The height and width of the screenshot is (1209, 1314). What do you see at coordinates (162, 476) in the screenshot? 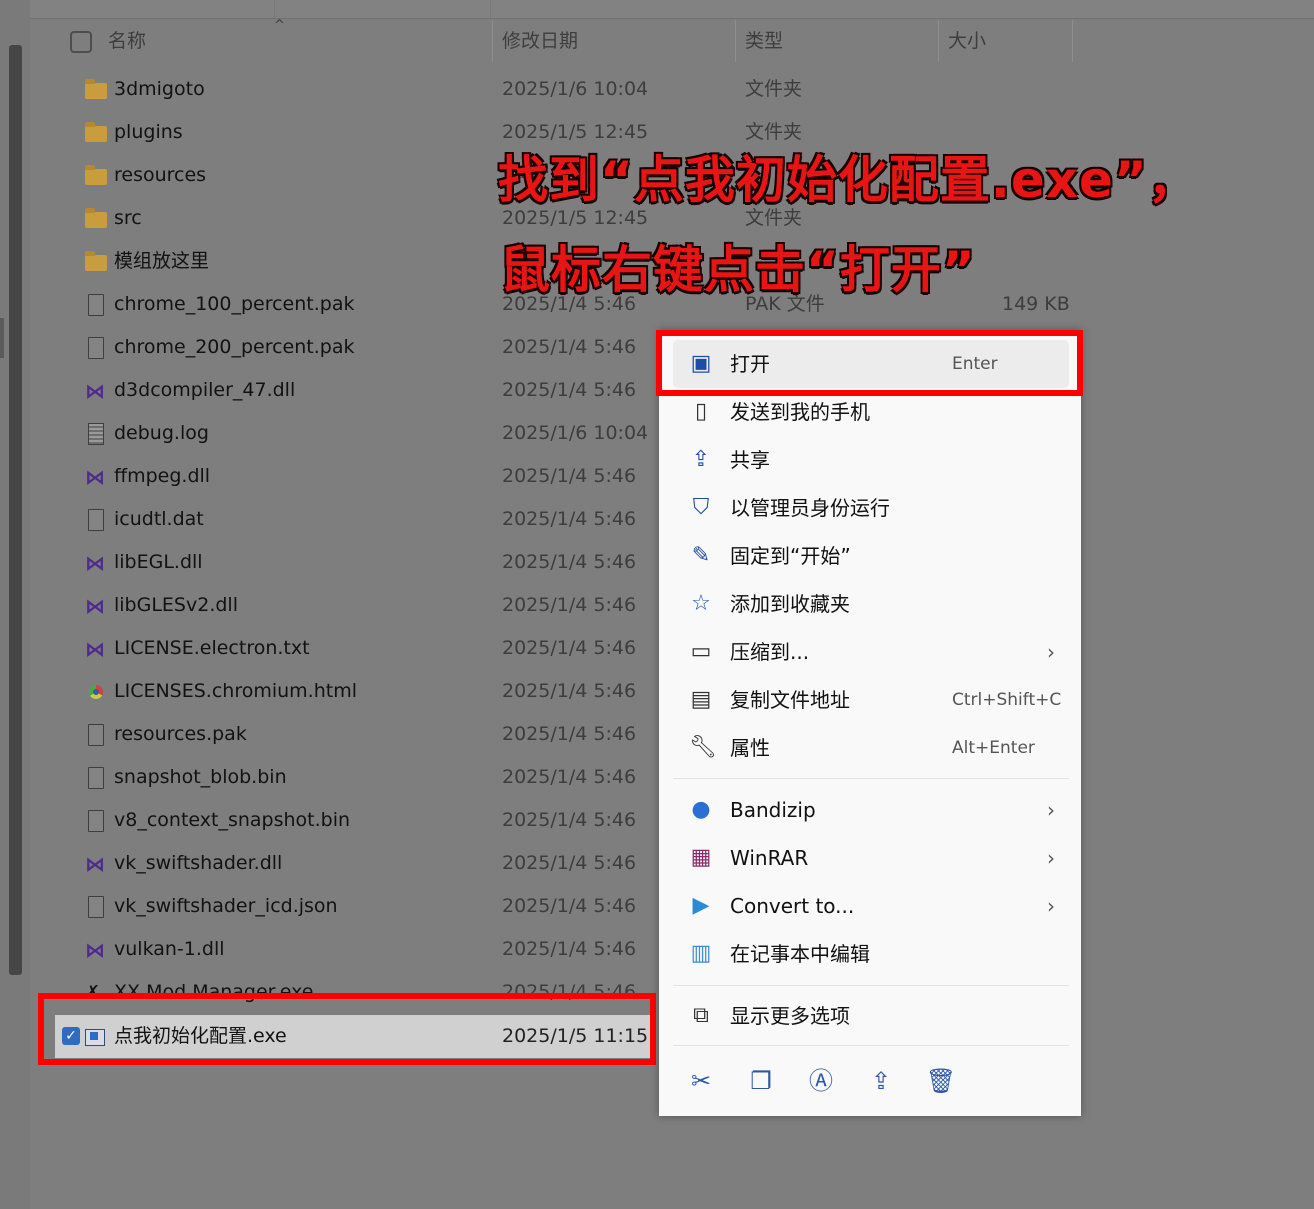
I see `file-name: ffmpeg.dll` at bounding box center [162, 476].